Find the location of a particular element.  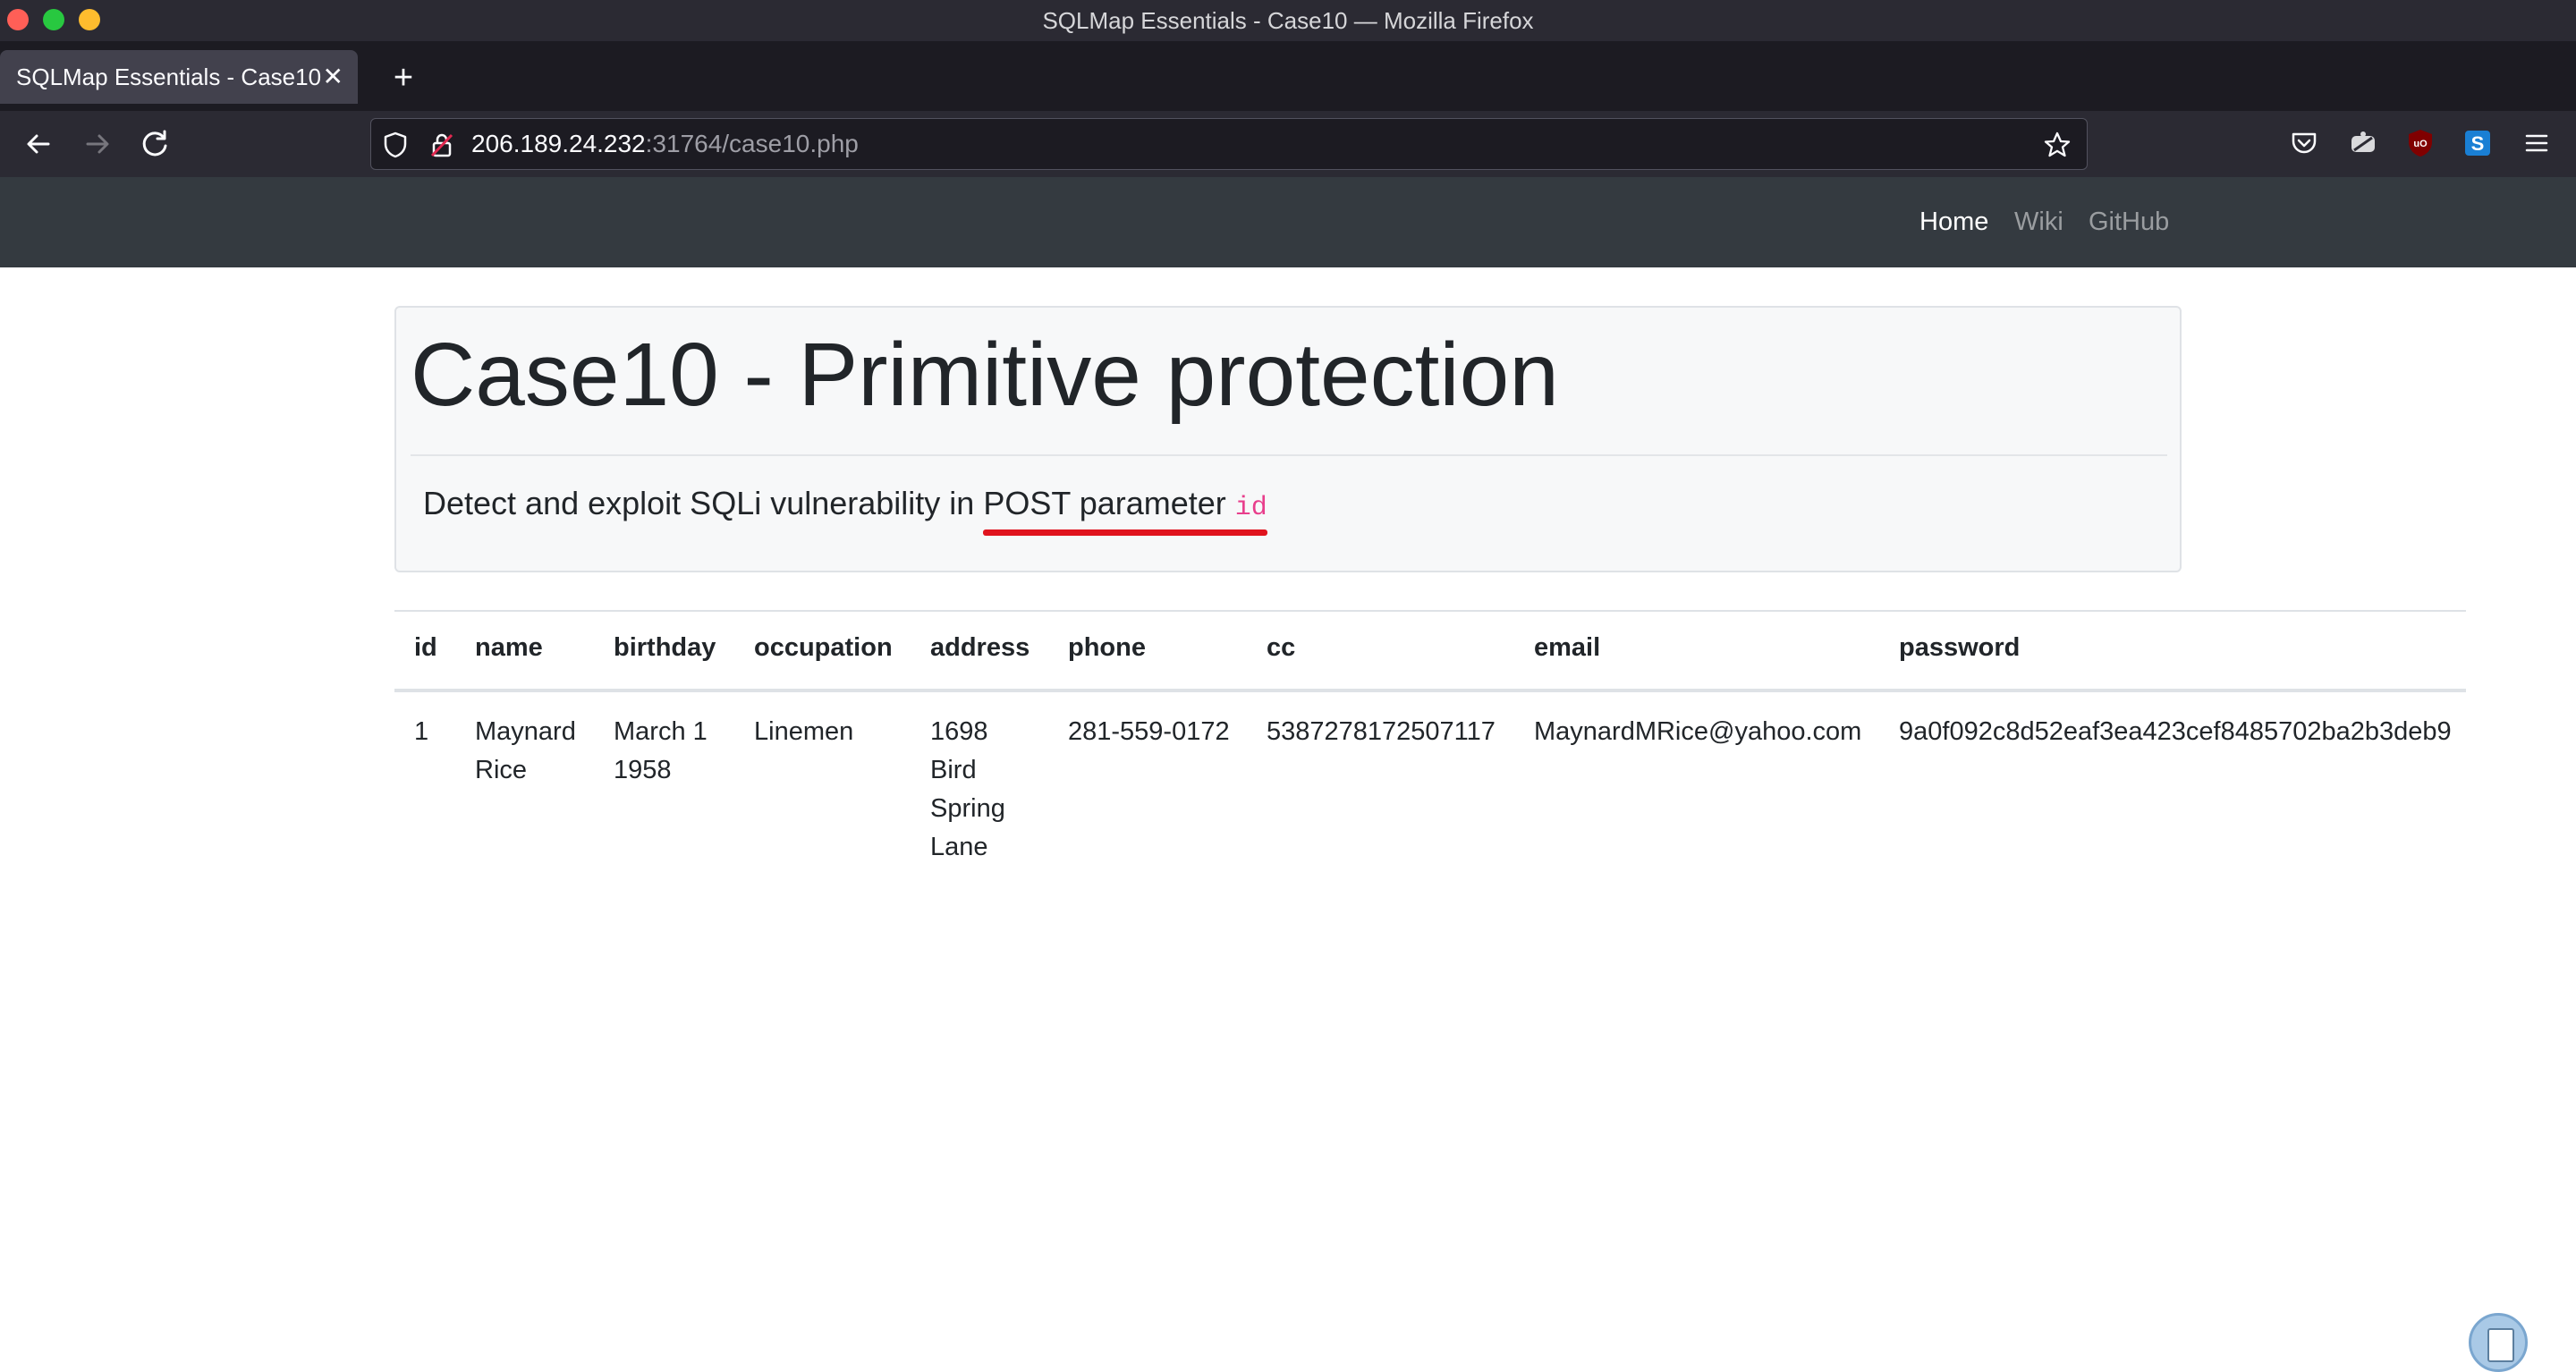

cell-birthday: March 1 1958 is located at coordinates (661, 751).